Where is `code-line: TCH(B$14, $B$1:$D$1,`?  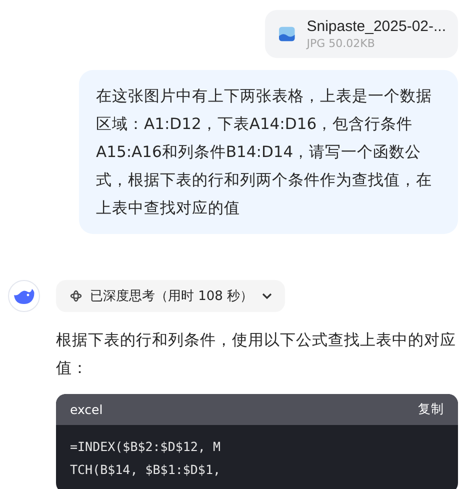
code-line: TCH(B$14, $B$1:$D$1, is located at coordinates (146, 470).